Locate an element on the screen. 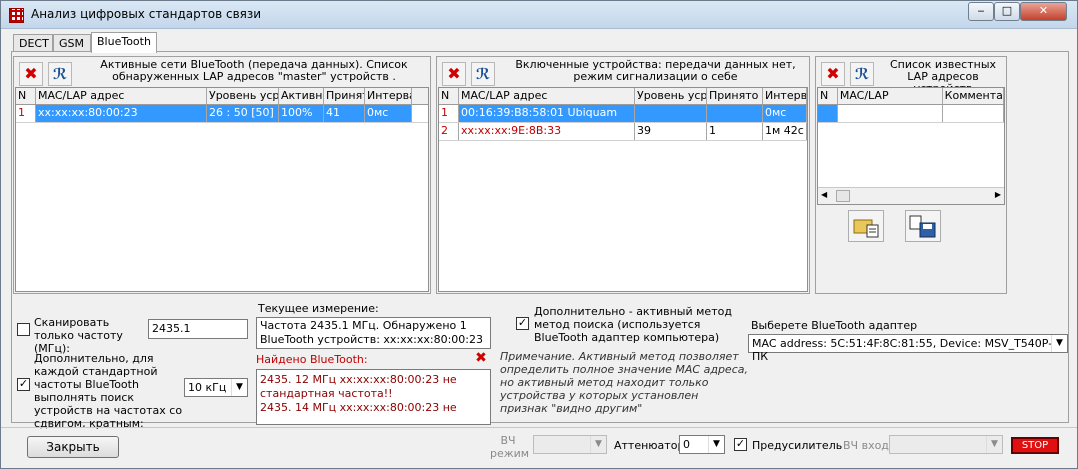  table-row: 2 xx:xx:xx:9E:8B:33 39 1 1м 42с is located at coordinates (623, 132).